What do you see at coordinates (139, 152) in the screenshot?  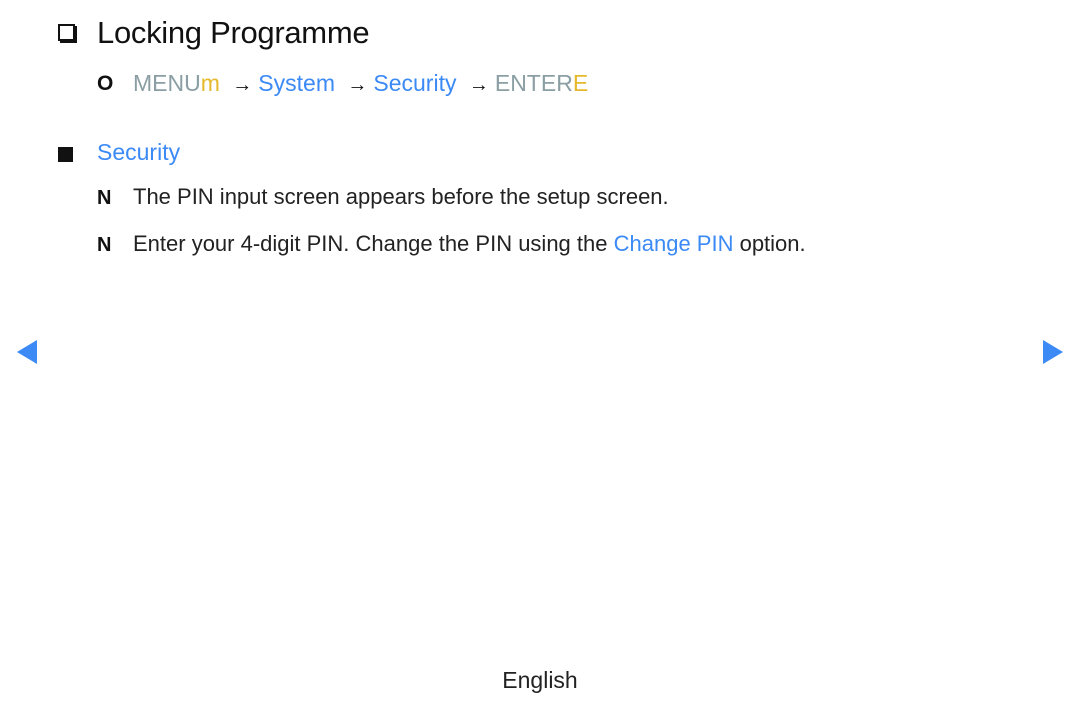 I see `subsection-heading: Security` at bounding box center [139, 152].